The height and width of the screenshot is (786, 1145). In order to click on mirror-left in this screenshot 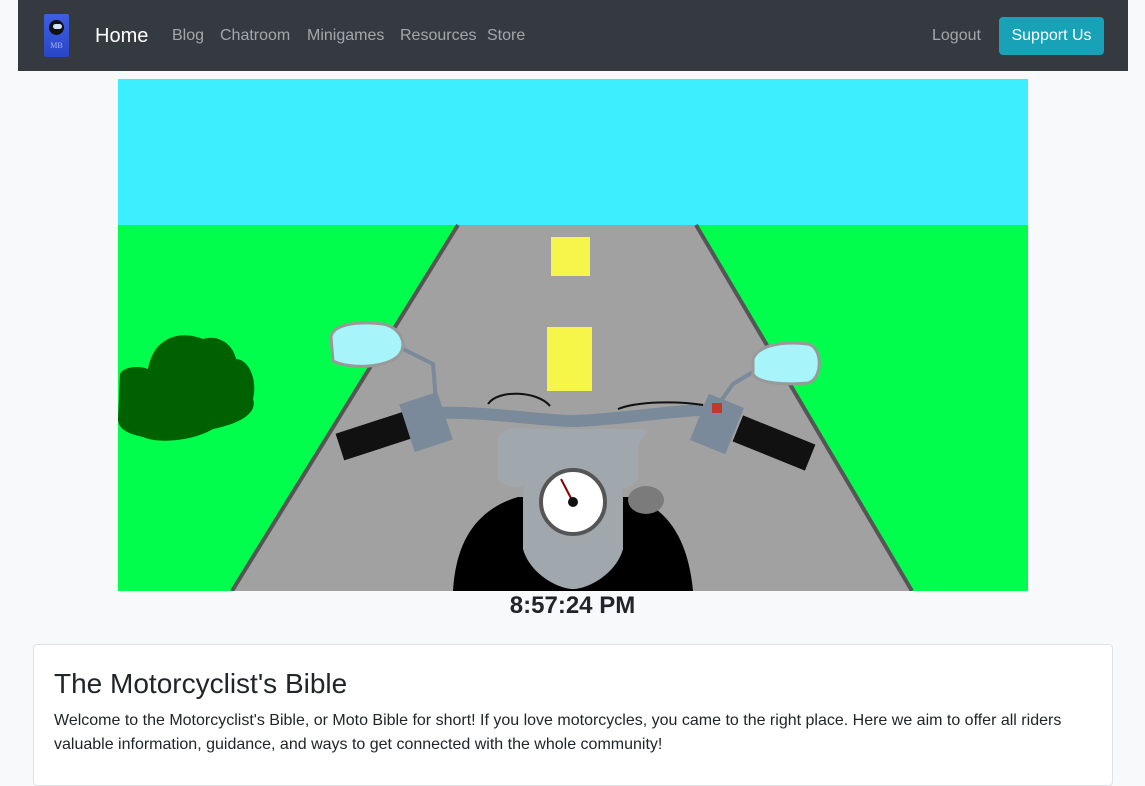, I will do `click(367, 344)`.